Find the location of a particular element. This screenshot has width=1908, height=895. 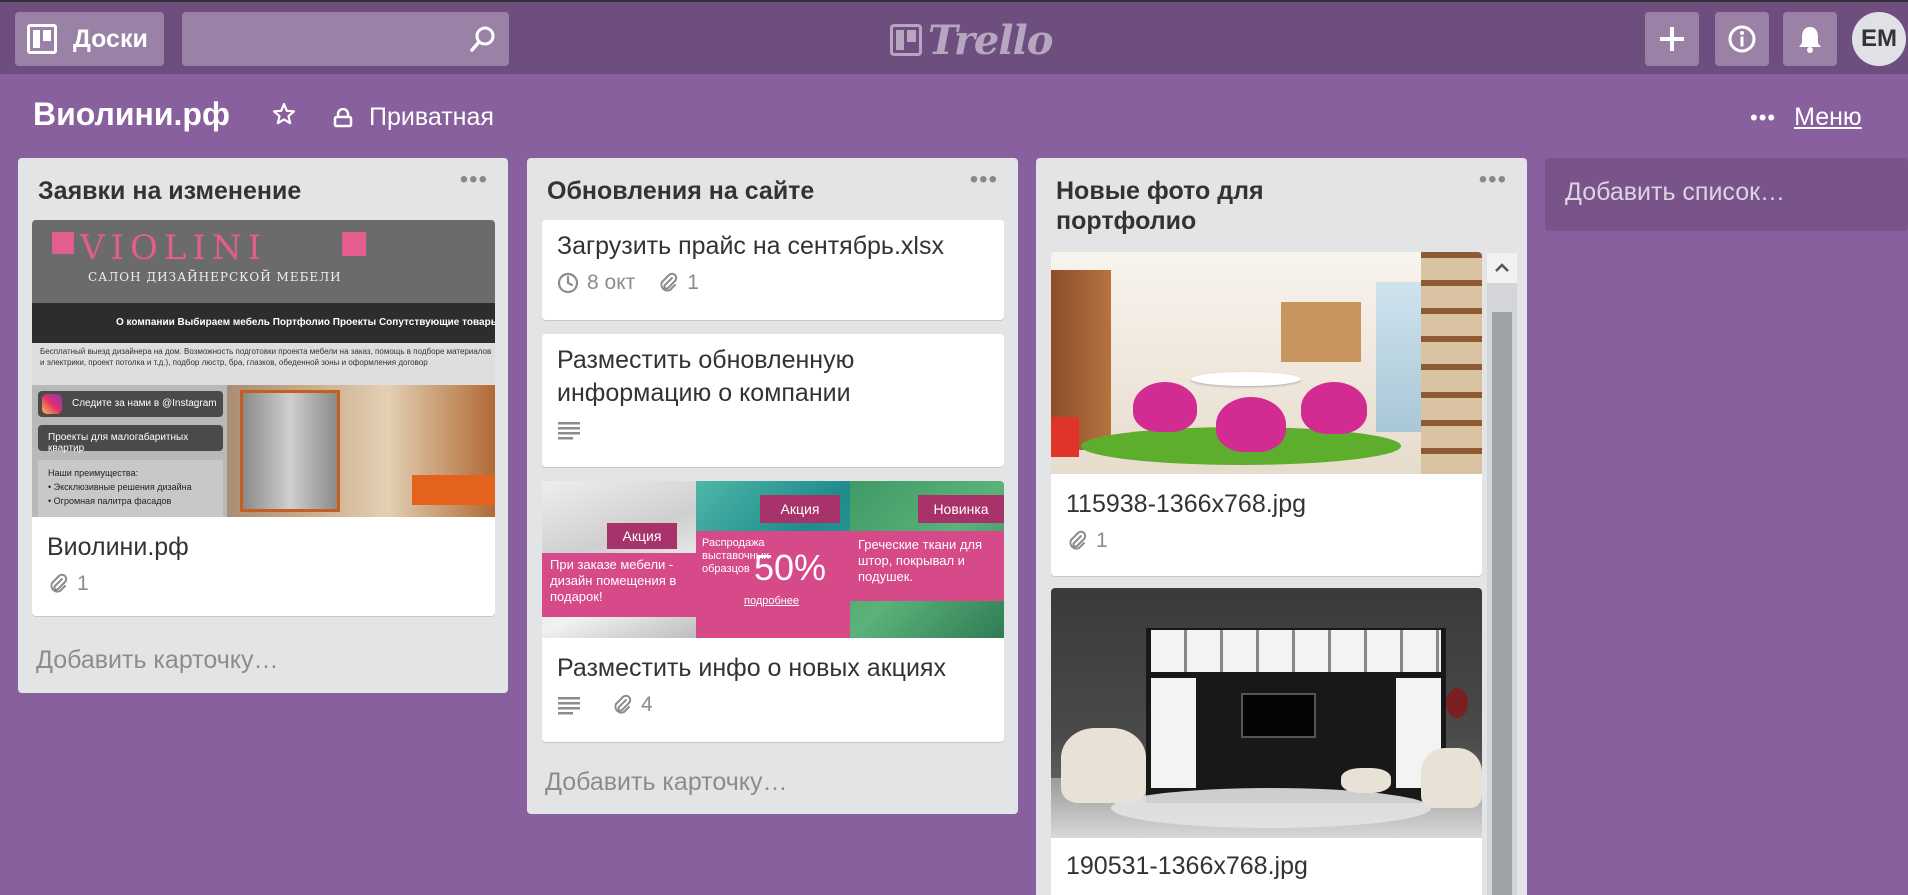

photo-left-cabinet is located at coordinates (1173, 733).